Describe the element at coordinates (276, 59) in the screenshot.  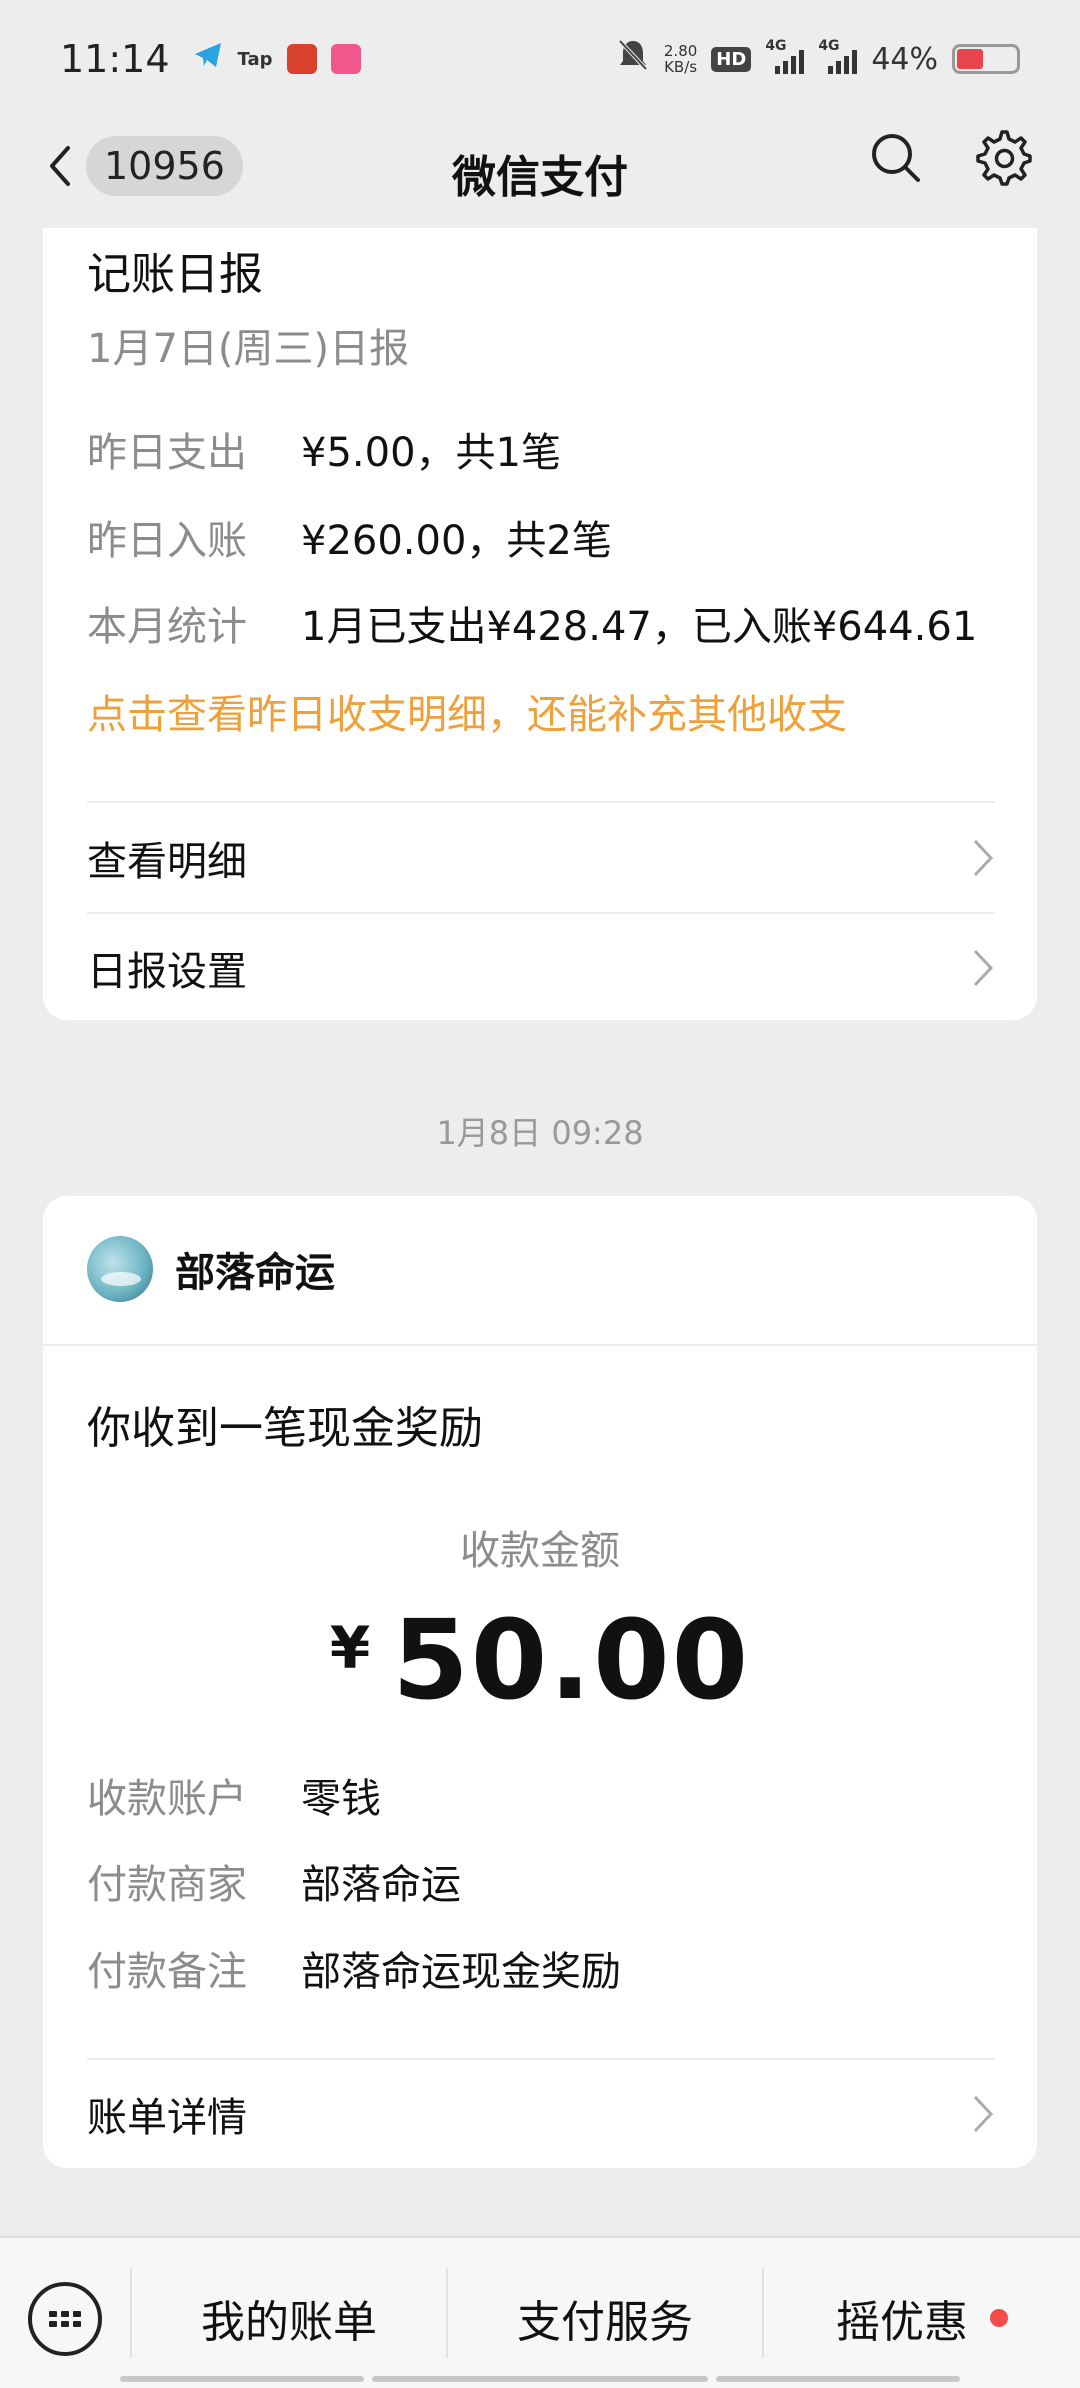
I see `status-app-icons: Tap` at that location.